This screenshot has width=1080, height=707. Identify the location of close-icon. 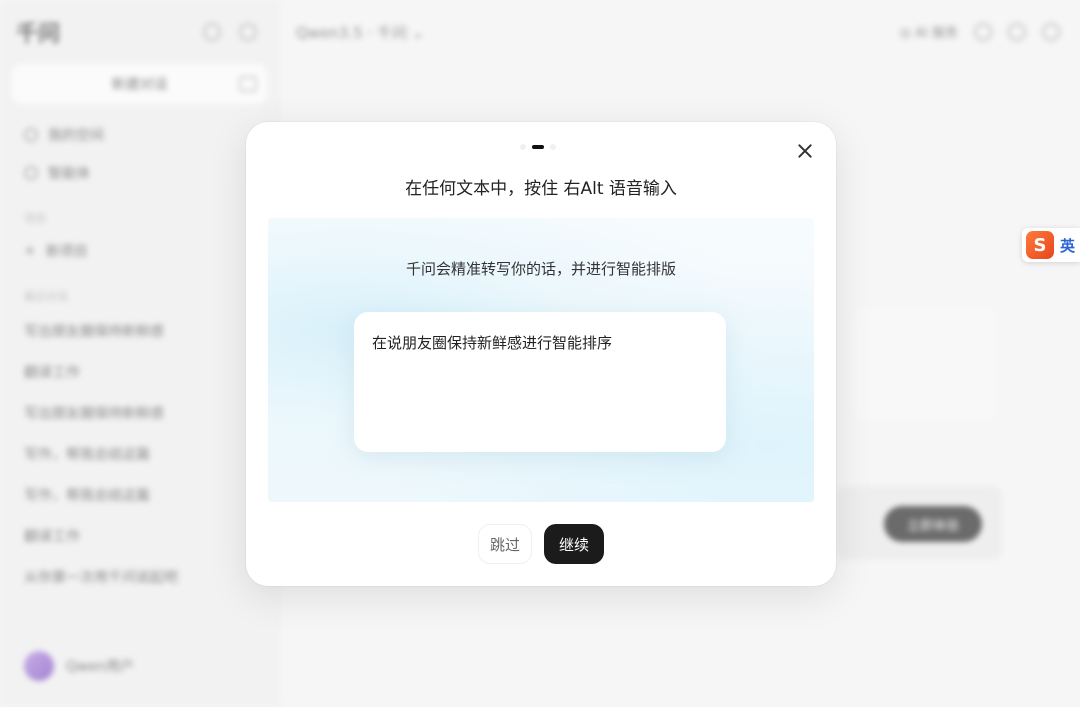
(805, 151).